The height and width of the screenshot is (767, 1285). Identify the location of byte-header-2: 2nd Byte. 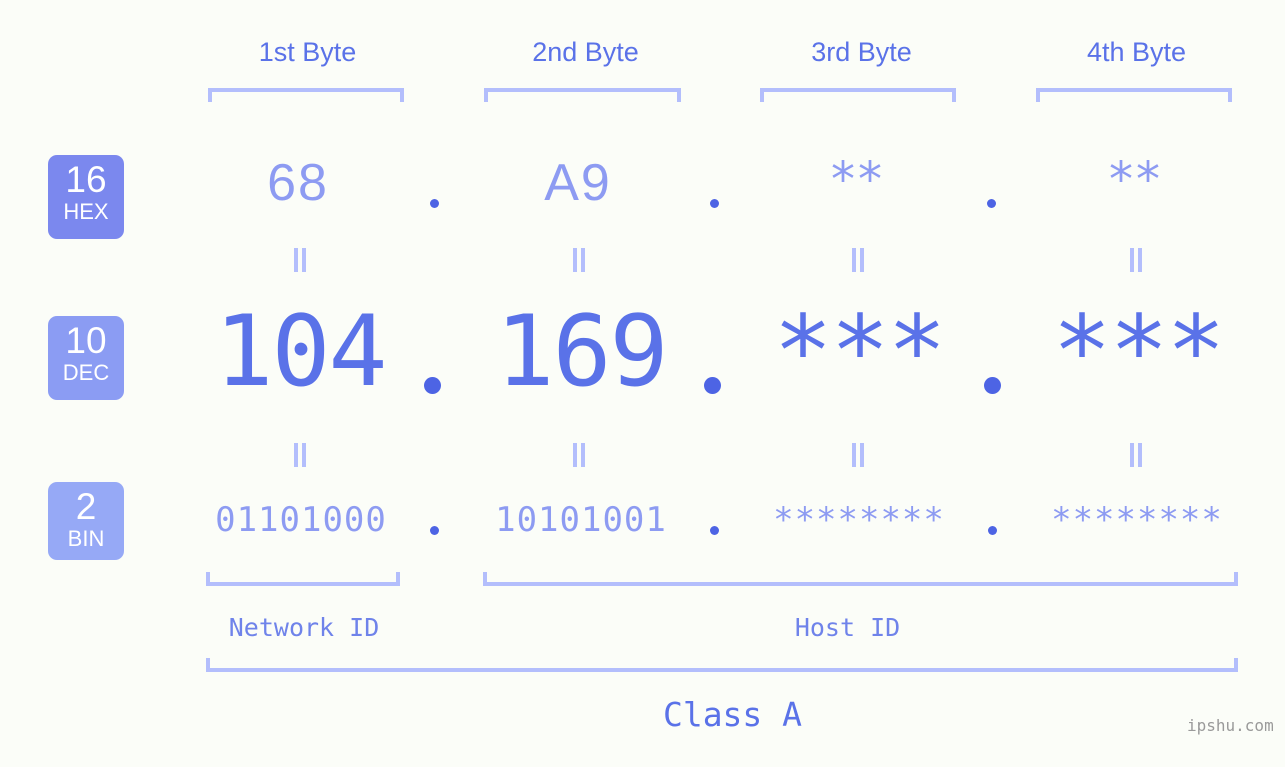
(585, 52).